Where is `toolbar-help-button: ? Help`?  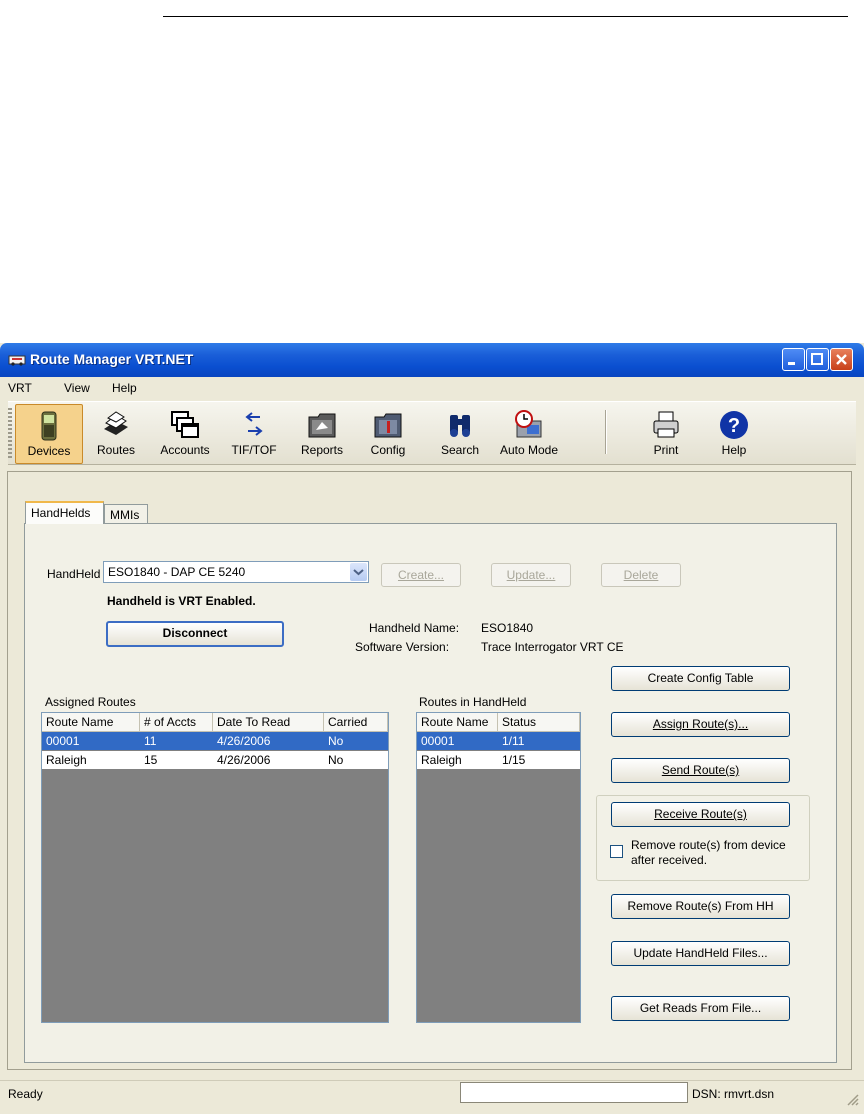 toolbar-help-button: ? Help is located at coordinates (734, 433).